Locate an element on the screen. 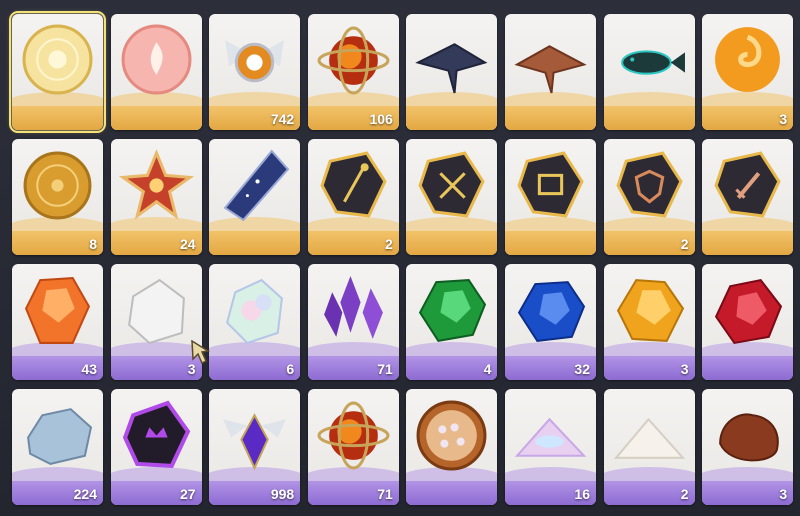 This screenshot has width=800, height=516. item-count: 16 is located at coordinates (582, 494).